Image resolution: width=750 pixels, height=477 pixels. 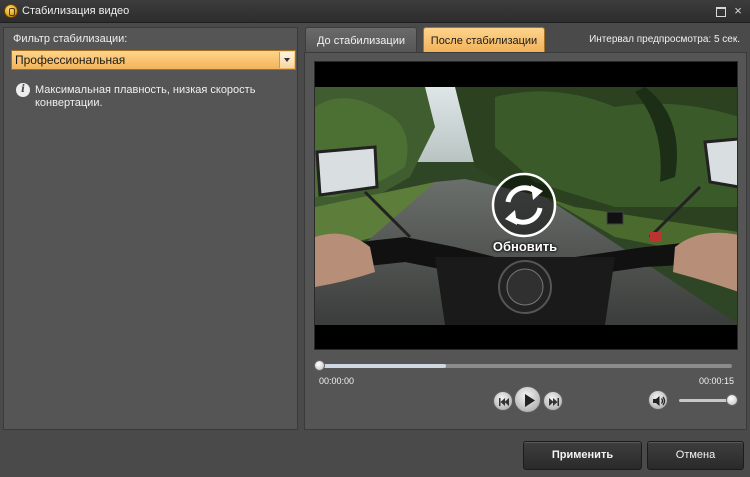 What do you see at coordinates (319, 365) in the screenshot?
I see `seek-thumb` at bounding box center [319, 365].